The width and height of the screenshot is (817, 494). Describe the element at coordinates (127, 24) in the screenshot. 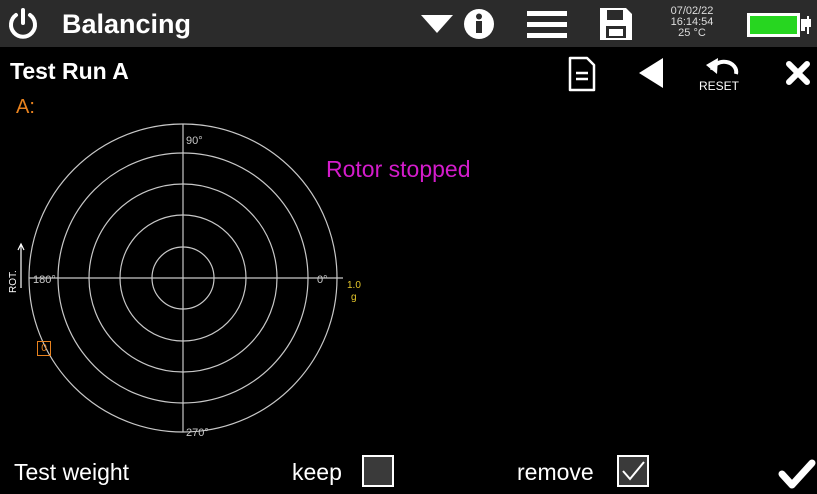

I see `app-title: Balancing` at that location.